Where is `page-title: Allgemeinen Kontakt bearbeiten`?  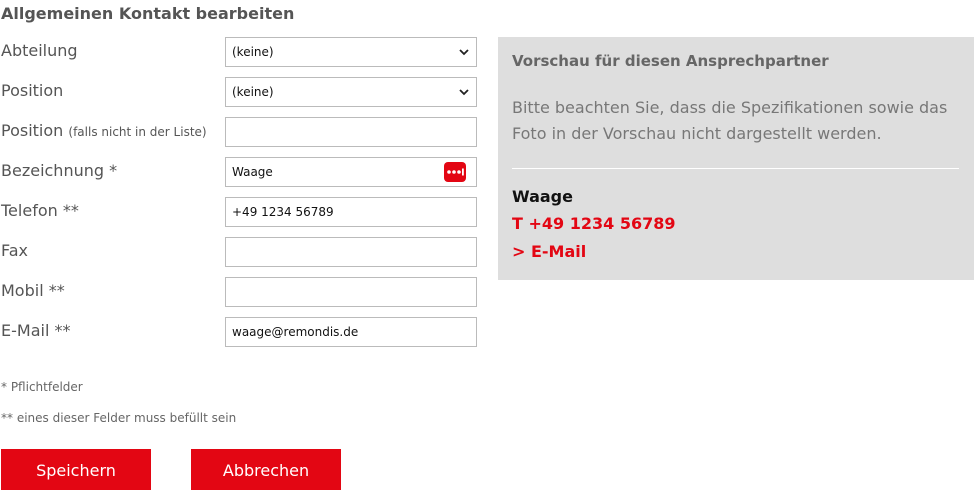 page-title: Allgemeinen Kontakt bearbeiten is located at coordinates (148, 13).